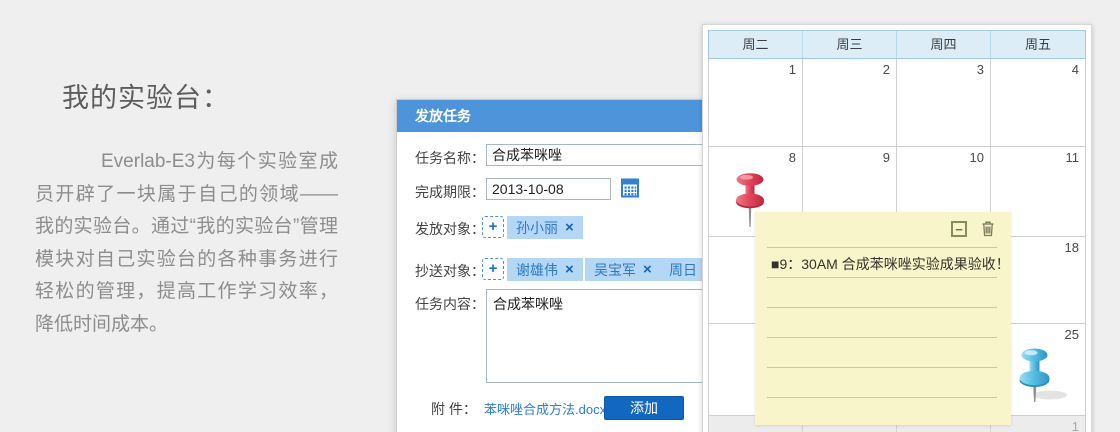  I want to click on cc-tag: 吴宝军 ×, so click(623, 269).